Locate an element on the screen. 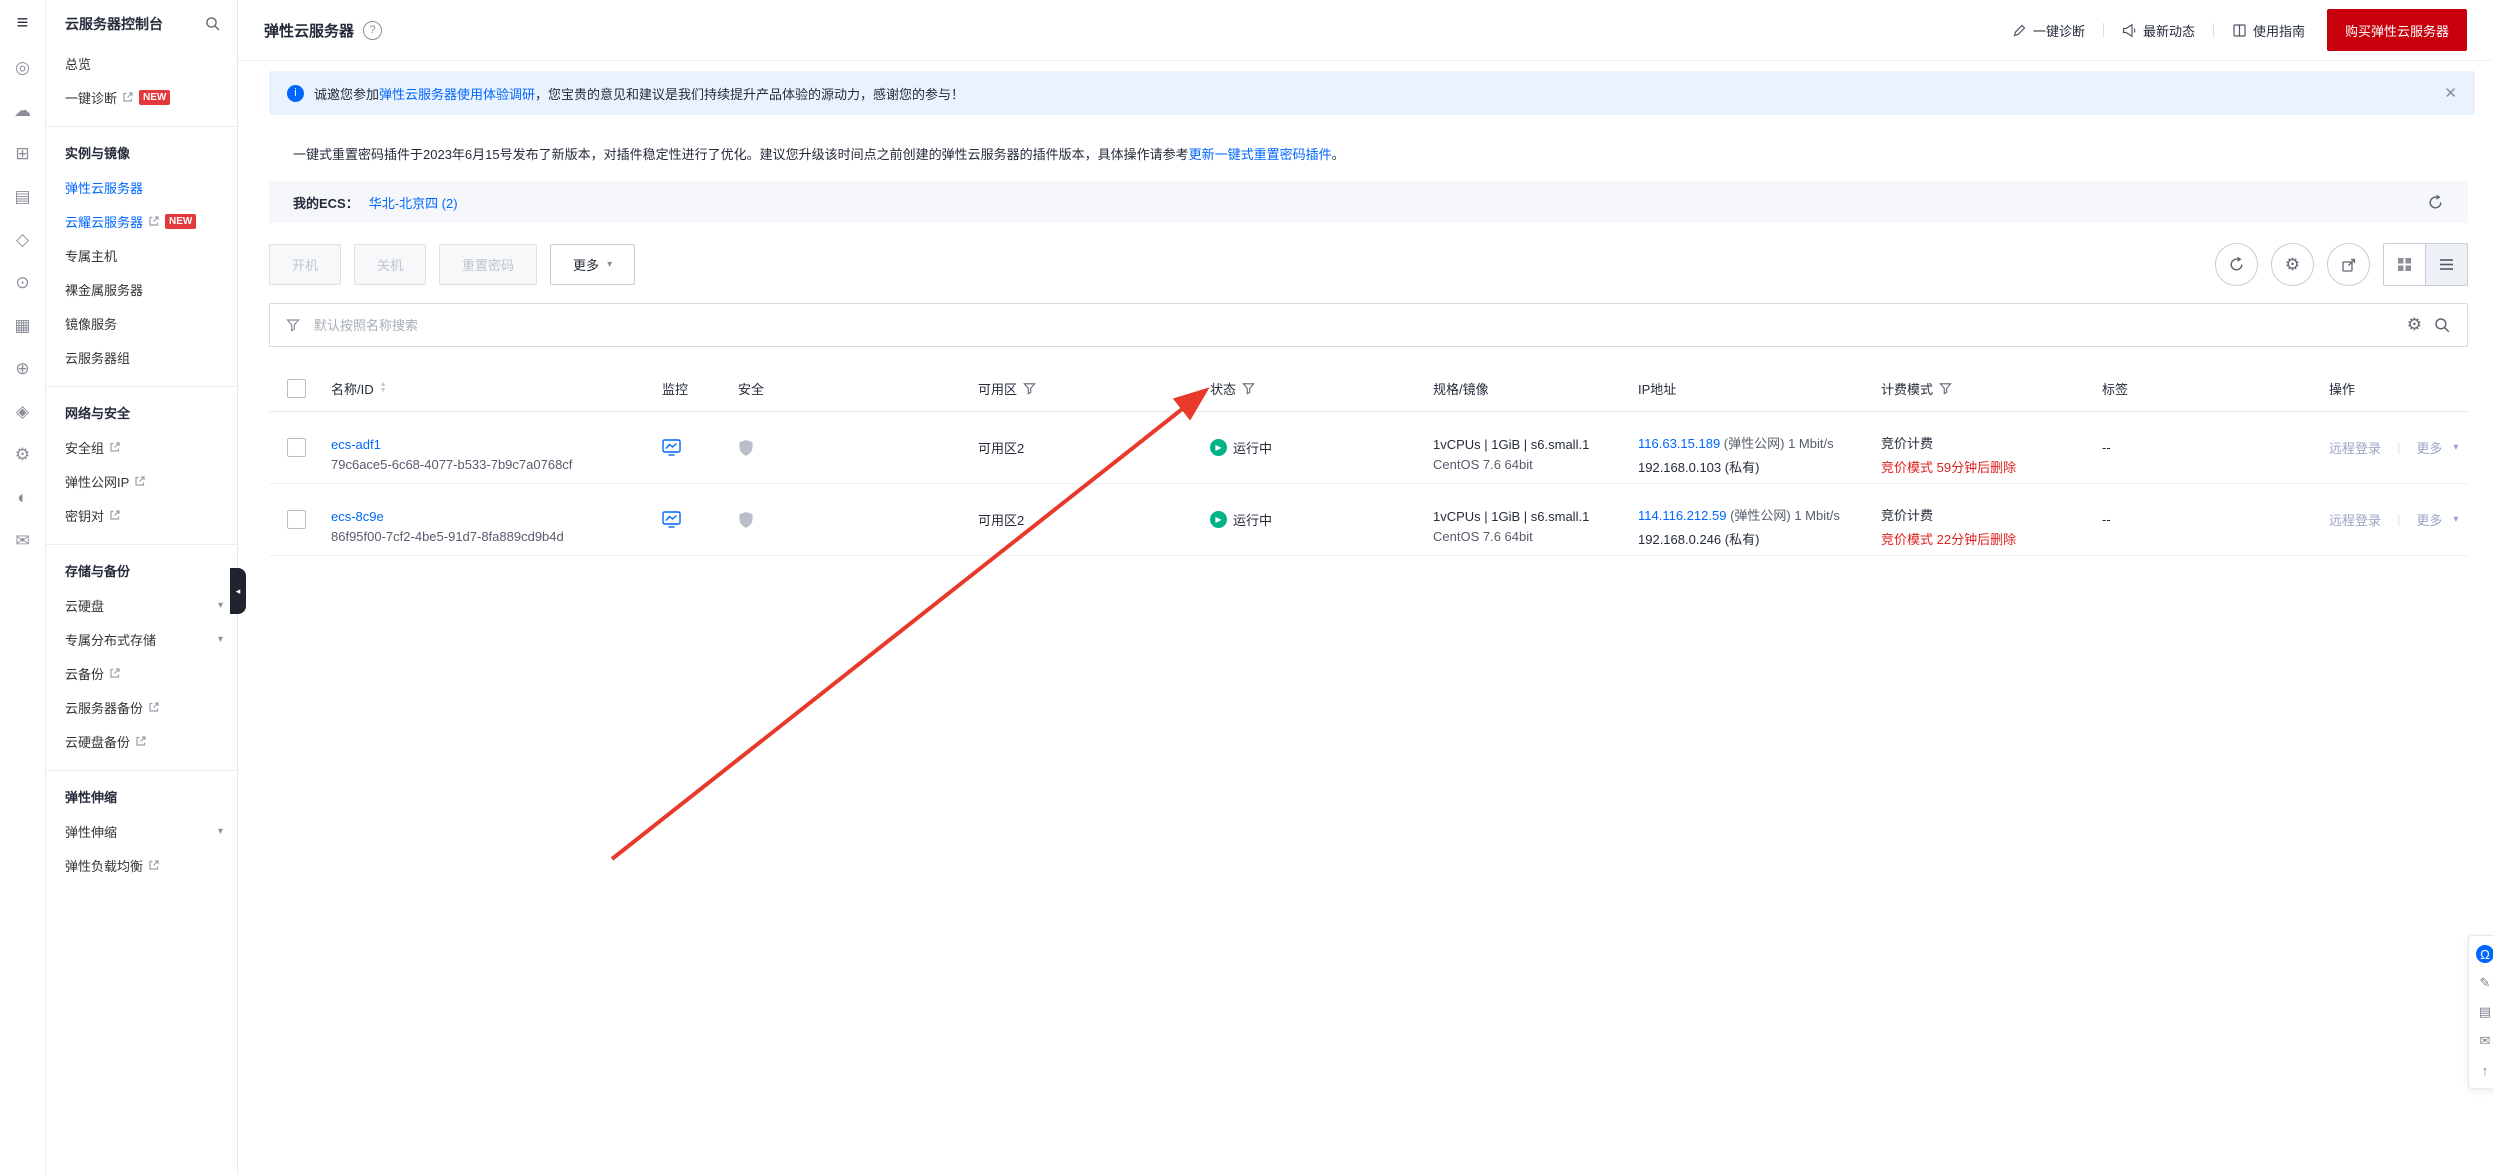  column-name-id: 名称/ID ▲ ▼ is located at coordinates (359, 389).